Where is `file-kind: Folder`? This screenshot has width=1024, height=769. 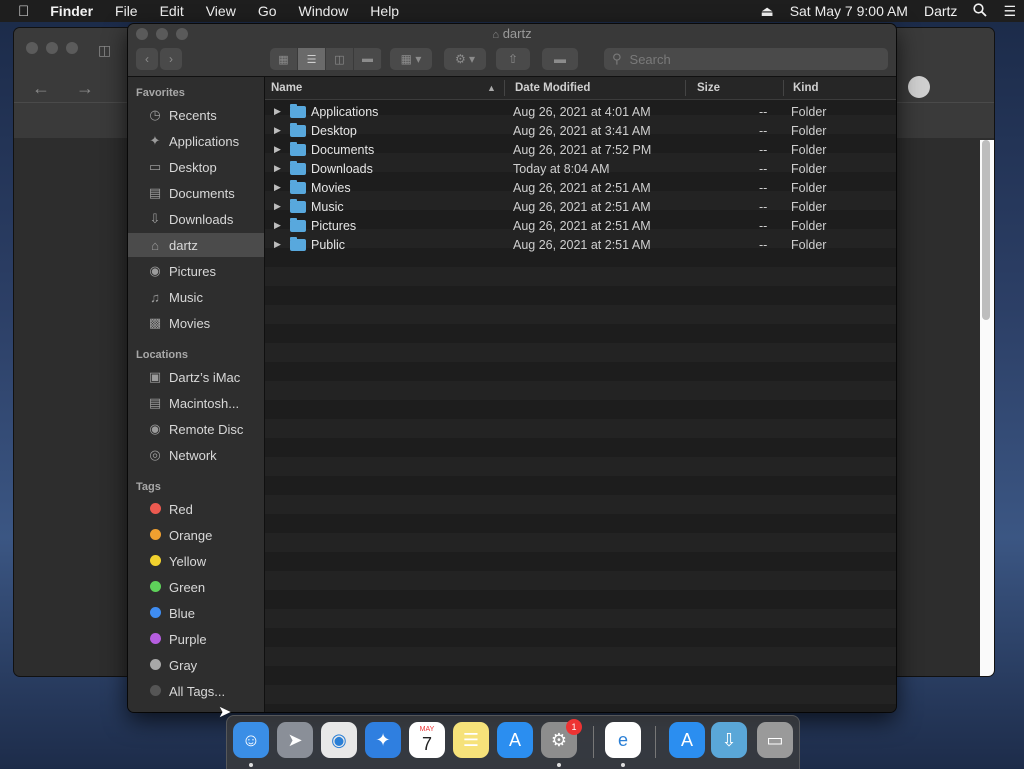 file-kind: Folder is located at coordinates (809, 188).